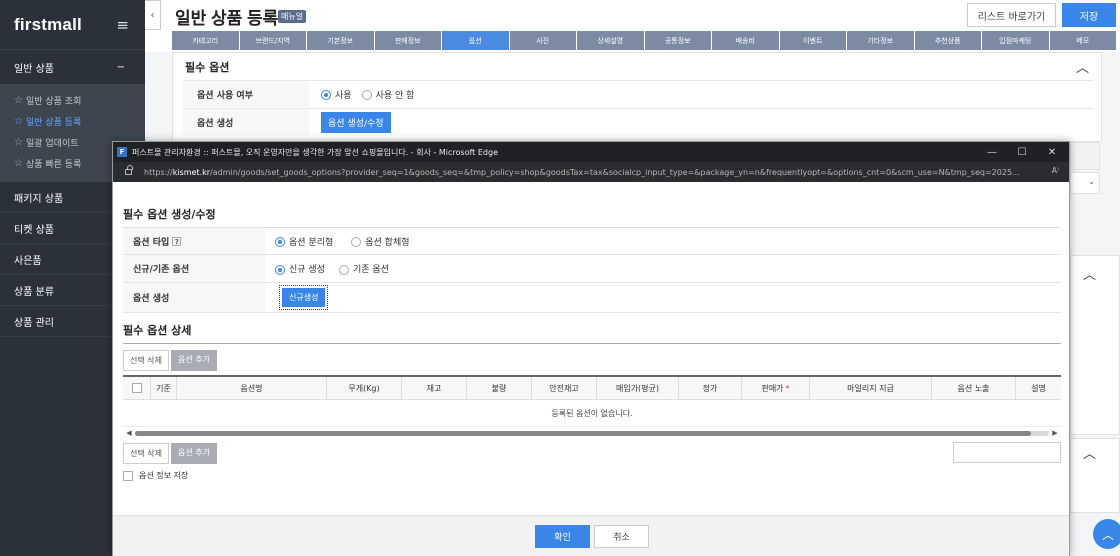  Describe the element at coordinates (304, 241) in the screenshot. I see `option-type-separate-radio: 옵션 분리형` at that location.